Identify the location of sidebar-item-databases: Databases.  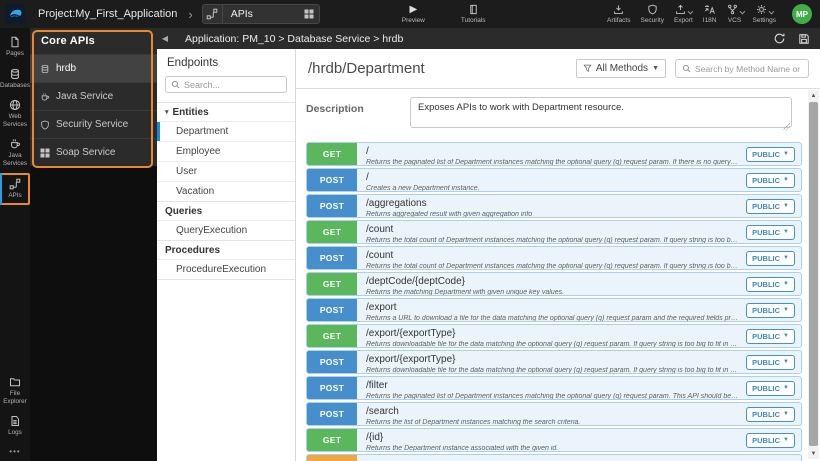
(15, 79).